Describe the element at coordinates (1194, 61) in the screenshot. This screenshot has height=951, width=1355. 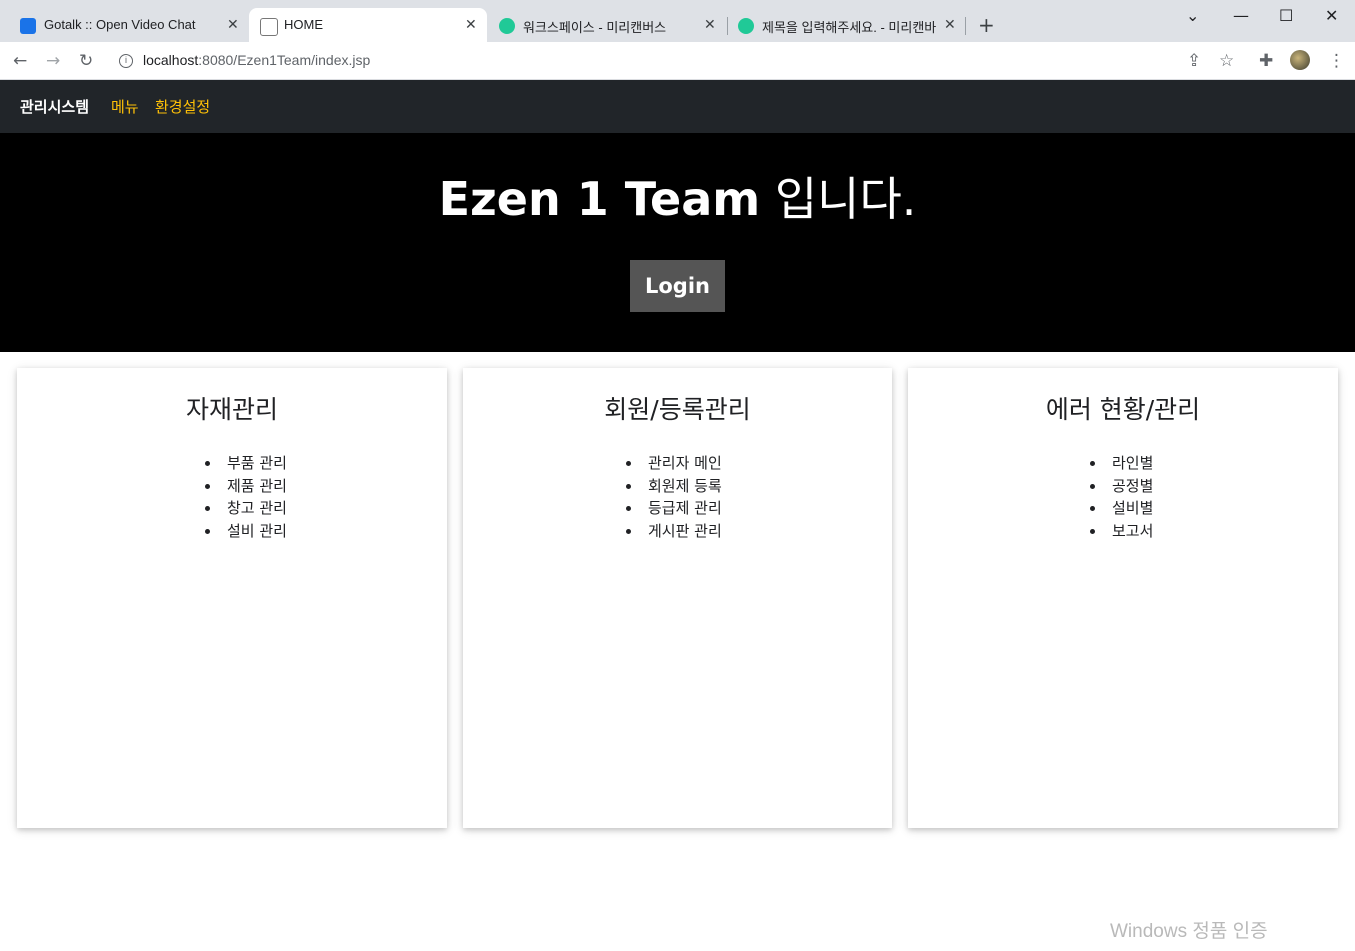
I see `share-icon: ⇪` at that location.